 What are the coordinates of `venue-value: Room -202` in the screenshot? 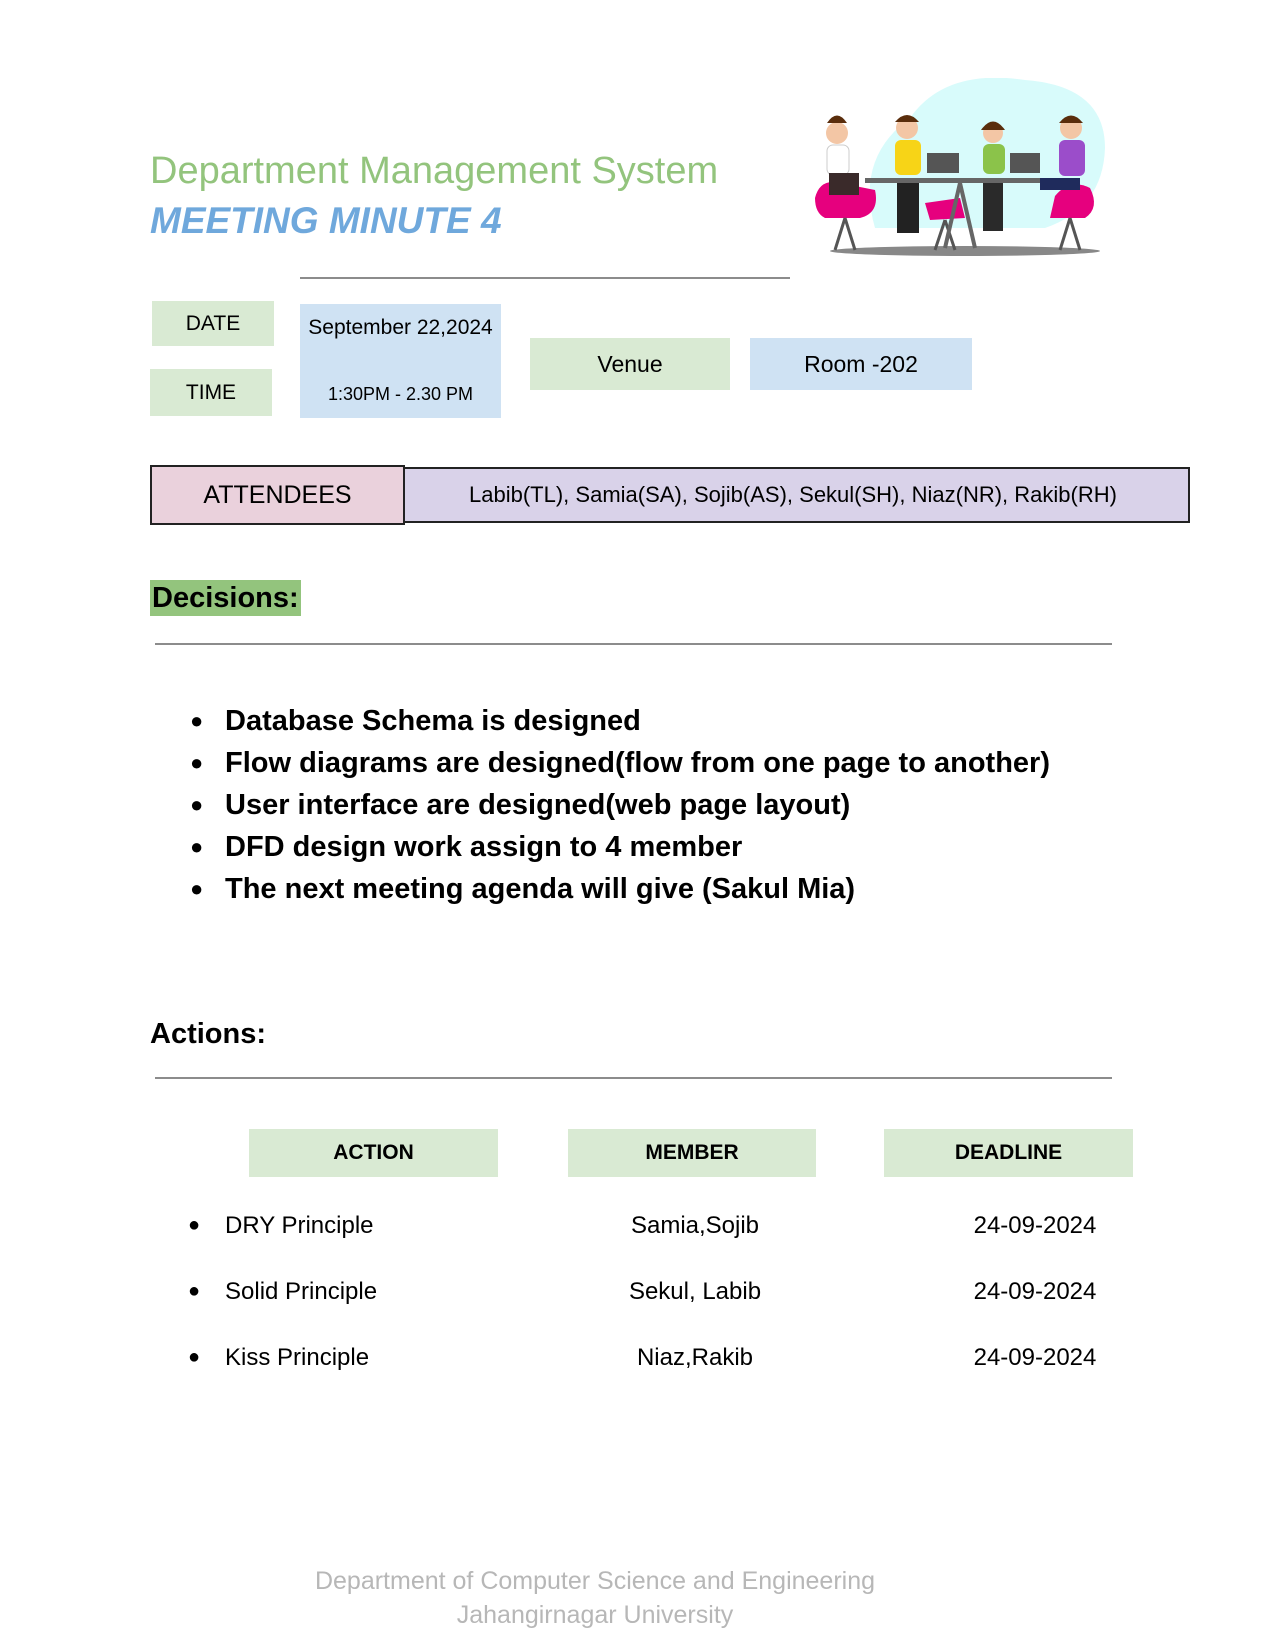 It's located at (861, 364).